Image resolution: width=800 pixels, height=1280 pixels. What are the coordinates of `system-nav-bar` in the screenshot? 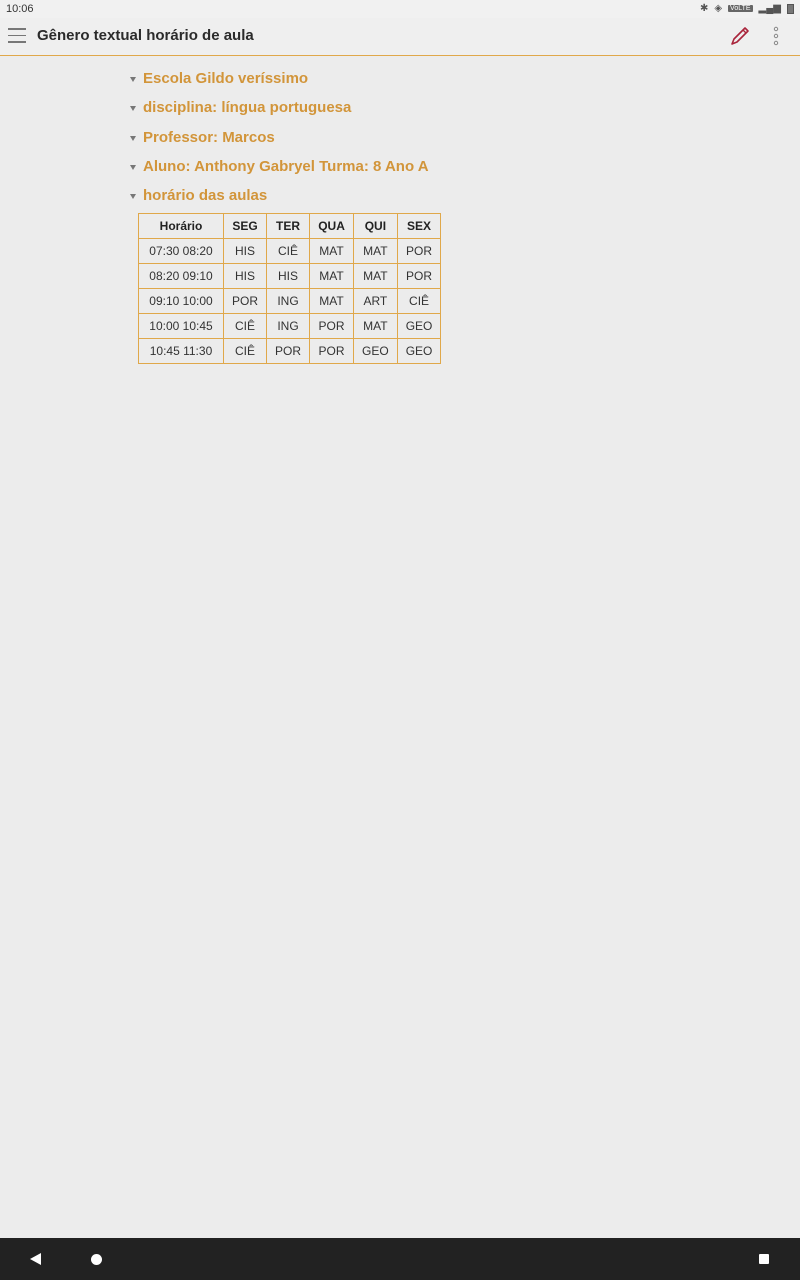 It's located at (400, 1259).